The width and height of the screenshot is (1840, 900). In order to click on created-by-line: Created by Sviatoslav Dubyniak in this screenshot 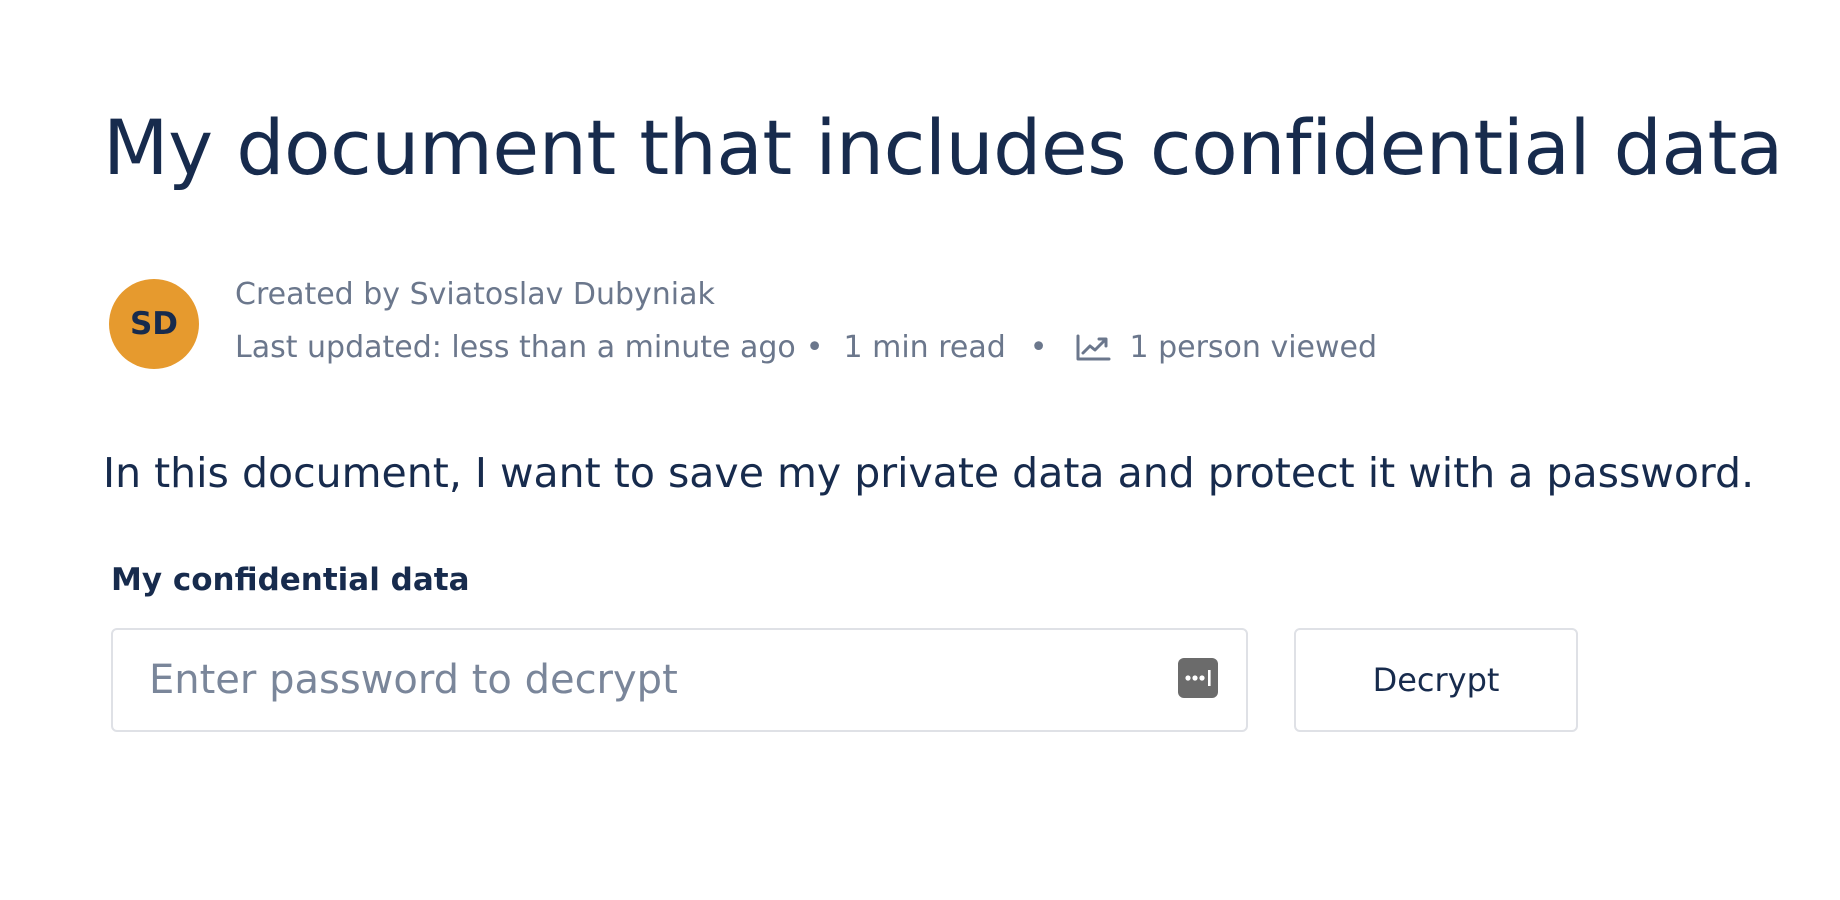, I will do `click(806, 295)`.